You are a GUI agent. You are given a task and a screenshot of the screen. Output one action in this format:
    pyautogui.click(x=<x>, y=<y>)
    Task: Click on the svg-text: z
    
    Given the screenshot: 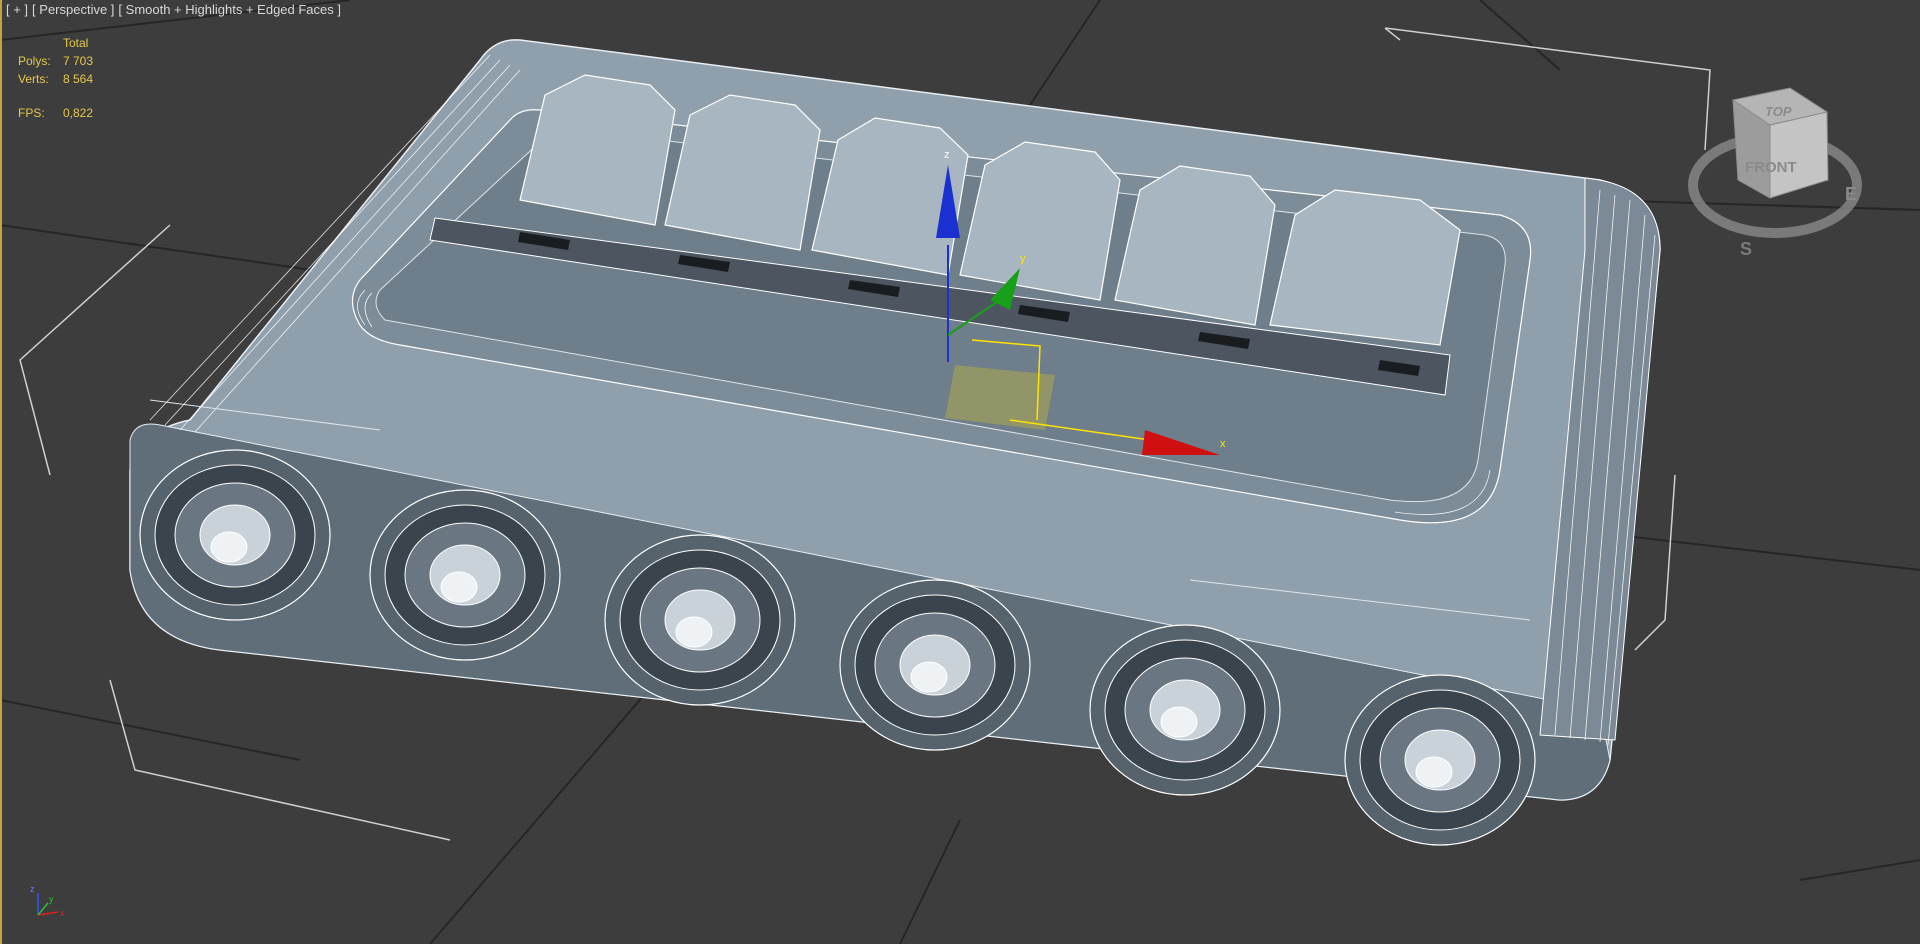 What is the action you would take?
    pyautogui.click(x=32, y=889)
    